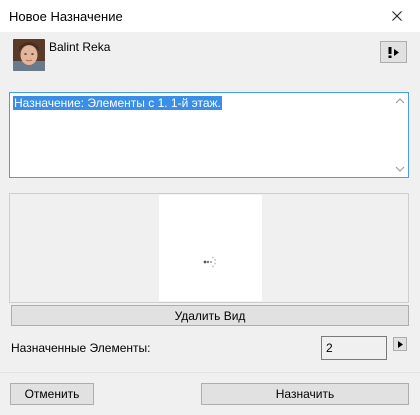 Image resolution: width=420 pixels, height=415 pixels. I want to click on user-avatar-icon, so click(29, 55).